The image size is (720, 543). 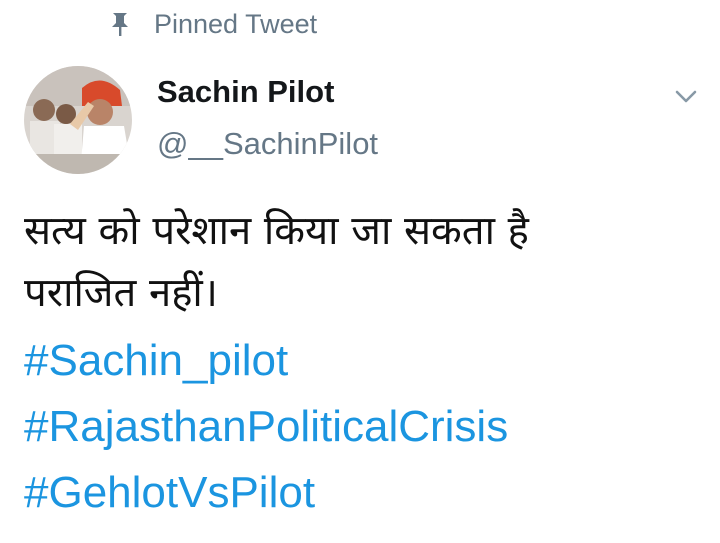 What do you see at coordinates (267, 144) in the screenshot?
I see `author-handle: @__SachinPilot` at bounding box center [267, 144].